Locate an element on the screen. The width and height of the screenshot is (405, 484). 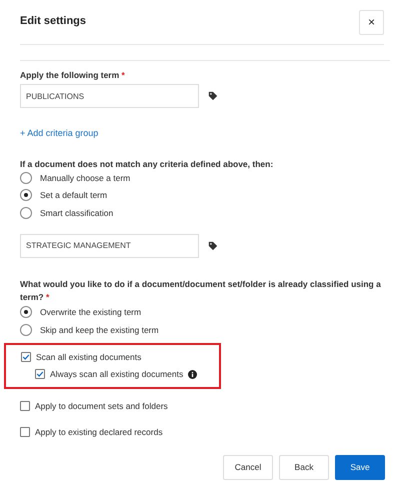
checkbox-label: Apply to existing declared records is located at coordinates (99, 432).